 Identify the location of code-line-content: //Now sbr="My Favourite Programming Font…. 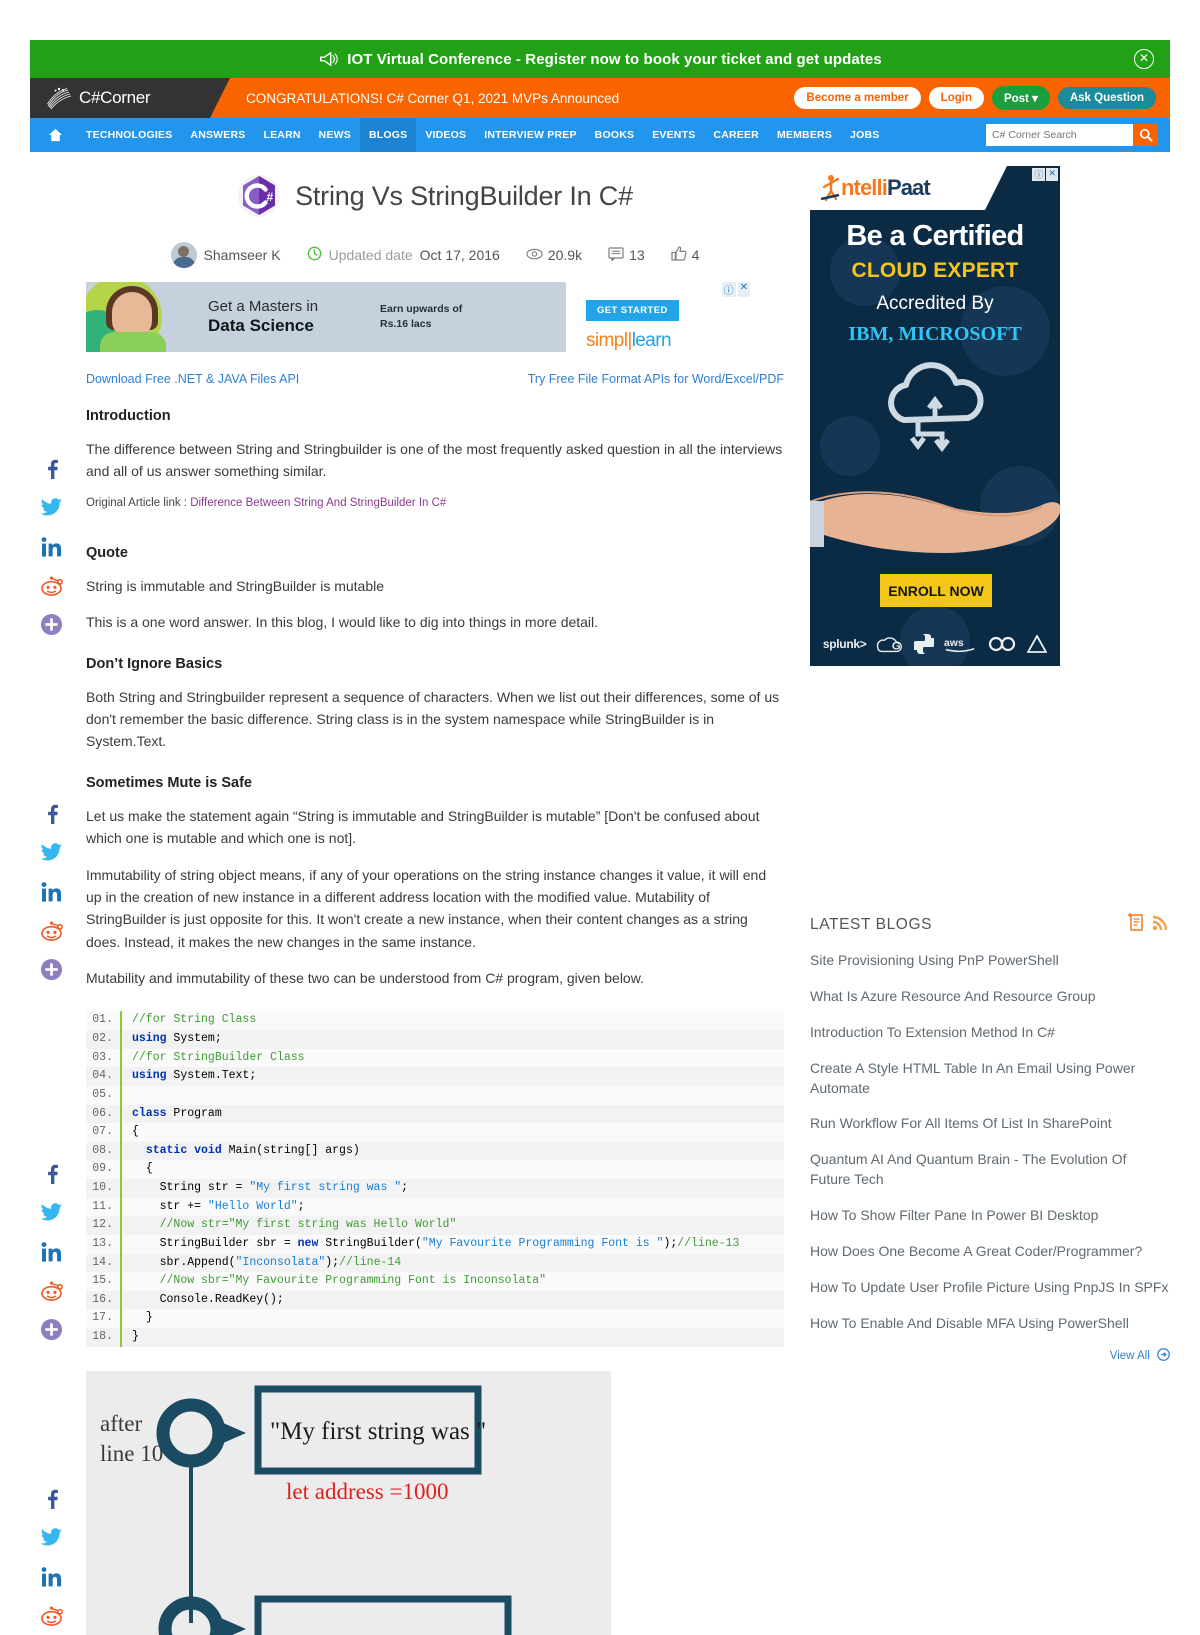
(452, 1281).